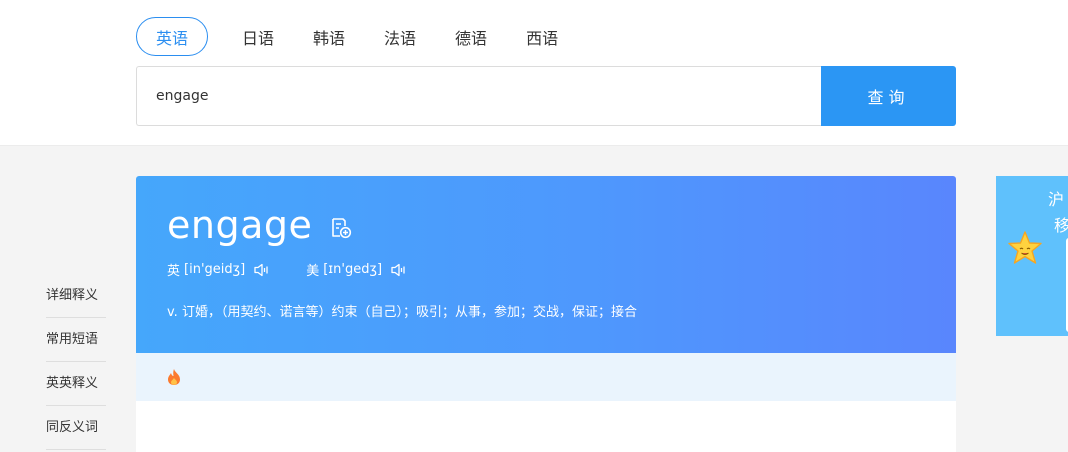 The width and height of the screenshot is (1068, 452). I want to click on basic-definition: v. 订婚，（用契约、诺言等）约束（自己）；吸引；从事，参加；交战，保证；接合, so click(402, 312).